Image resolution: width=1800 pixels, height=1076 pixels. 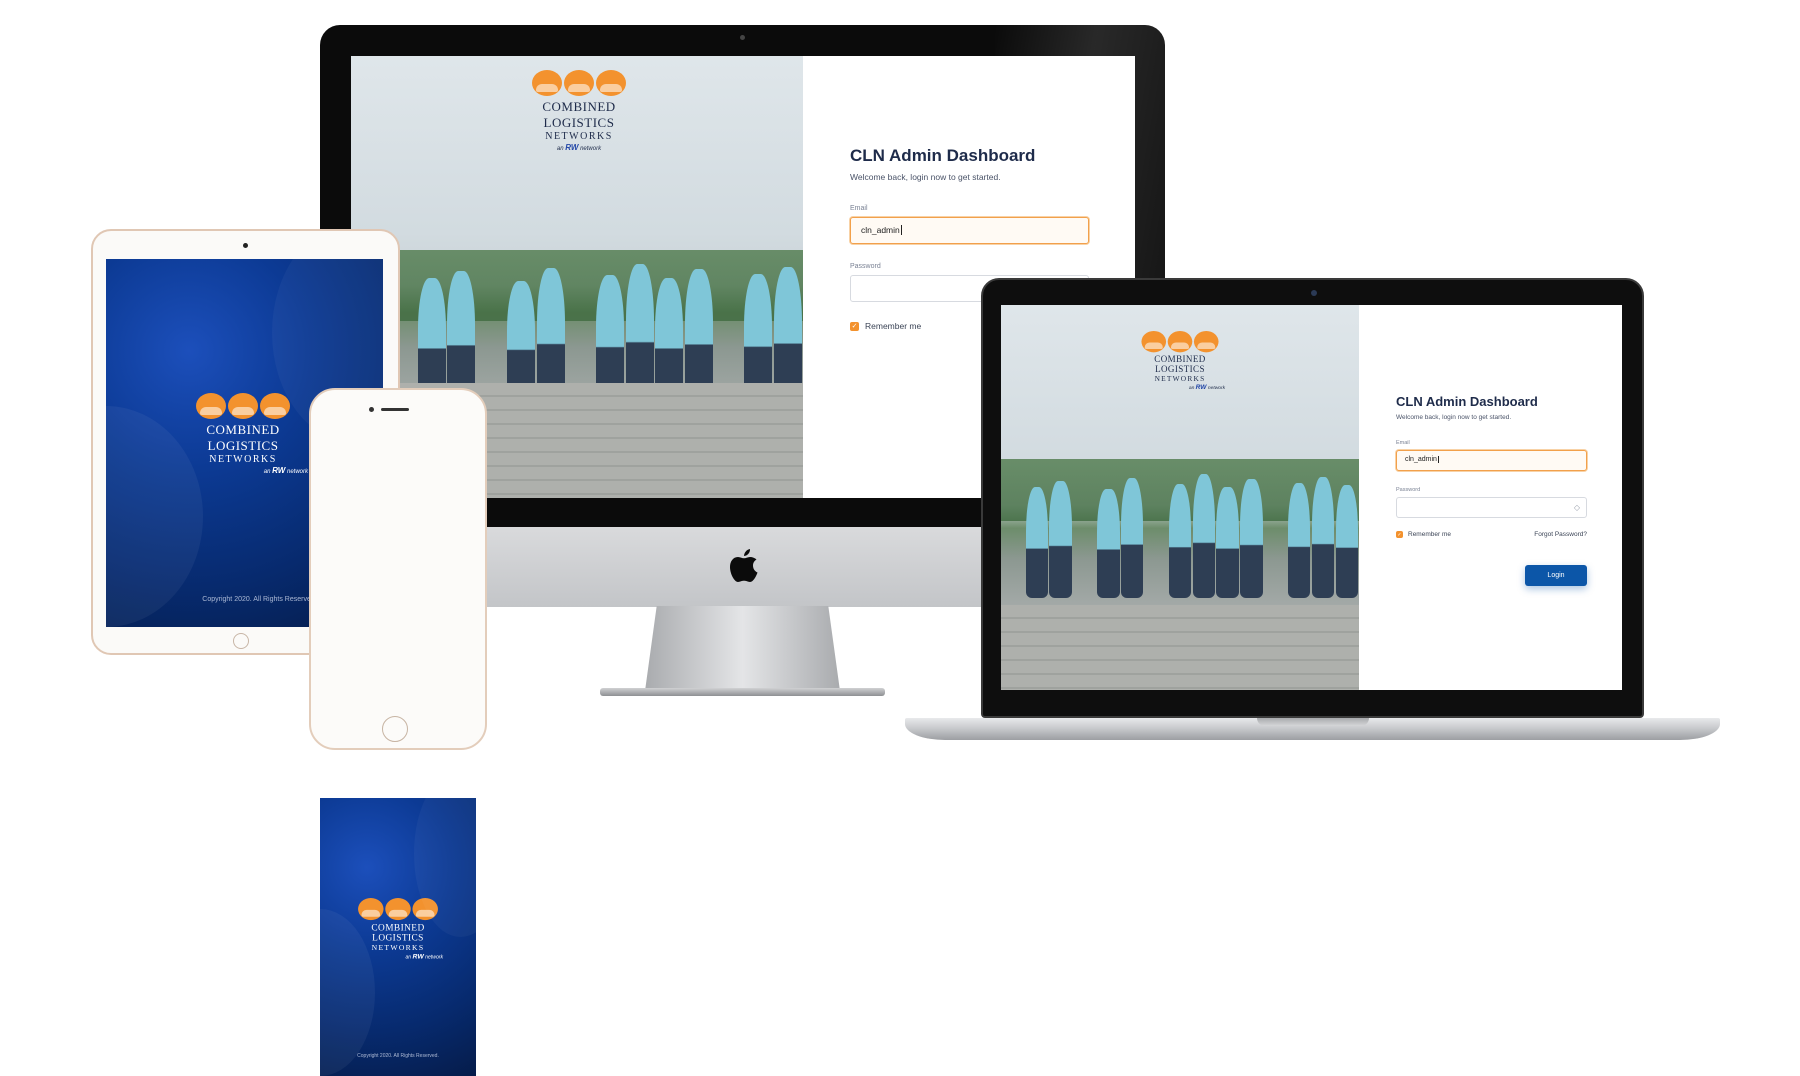 What do you see at coordinates (398, 569) in the screenshot?
I see `iphone-device` at bounding box center [398, 569].